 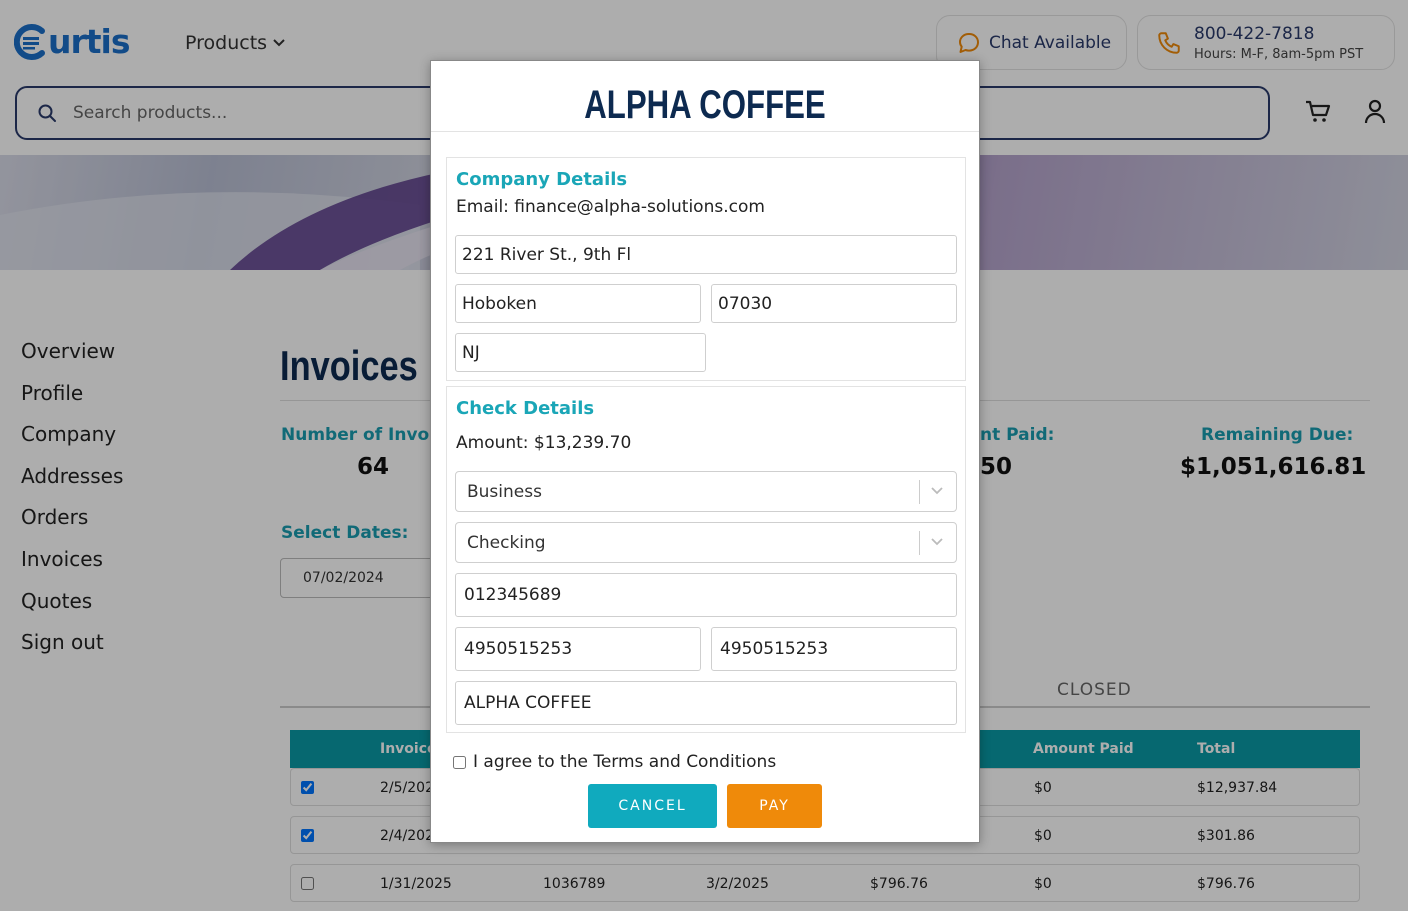 What do you see at coordinates (774, 806) in the screenshot?
I see `pay-button: PAY` at bounding box center [774, 806].